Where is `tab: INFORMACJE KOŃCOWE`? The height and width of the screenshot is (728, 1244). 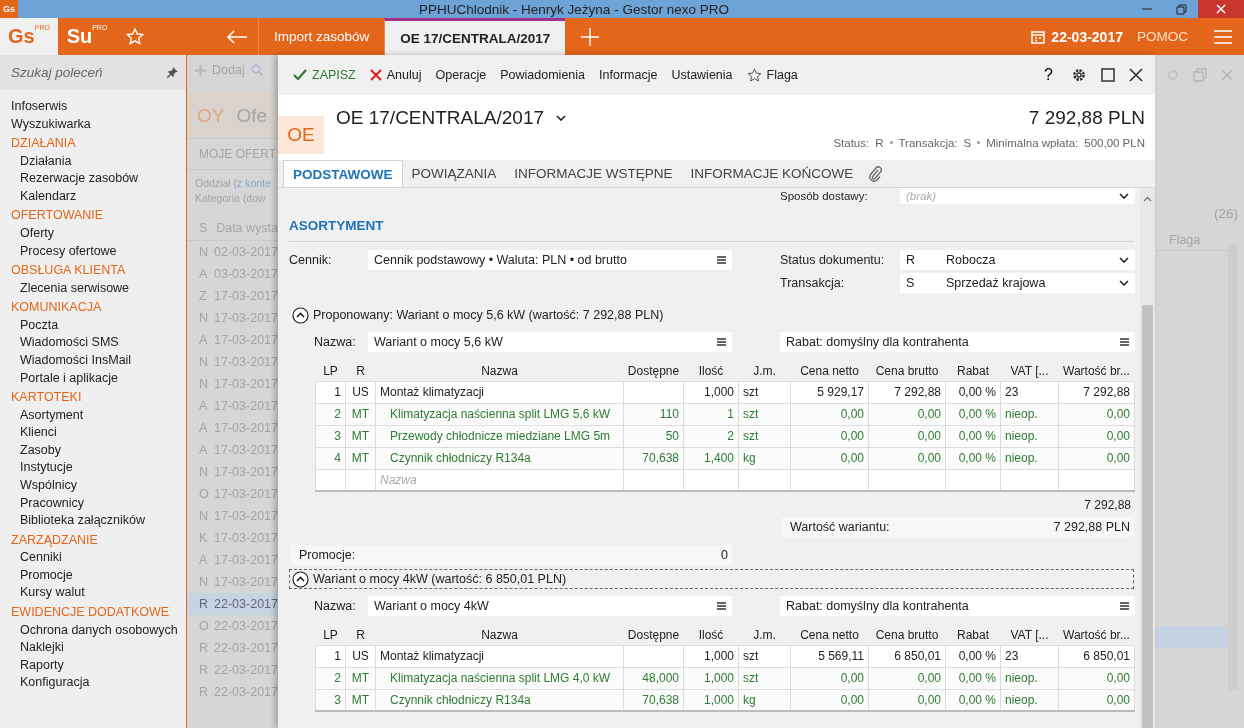
tab: INFORMACJE KOŃCOWE is located at coordinates (772, 173).